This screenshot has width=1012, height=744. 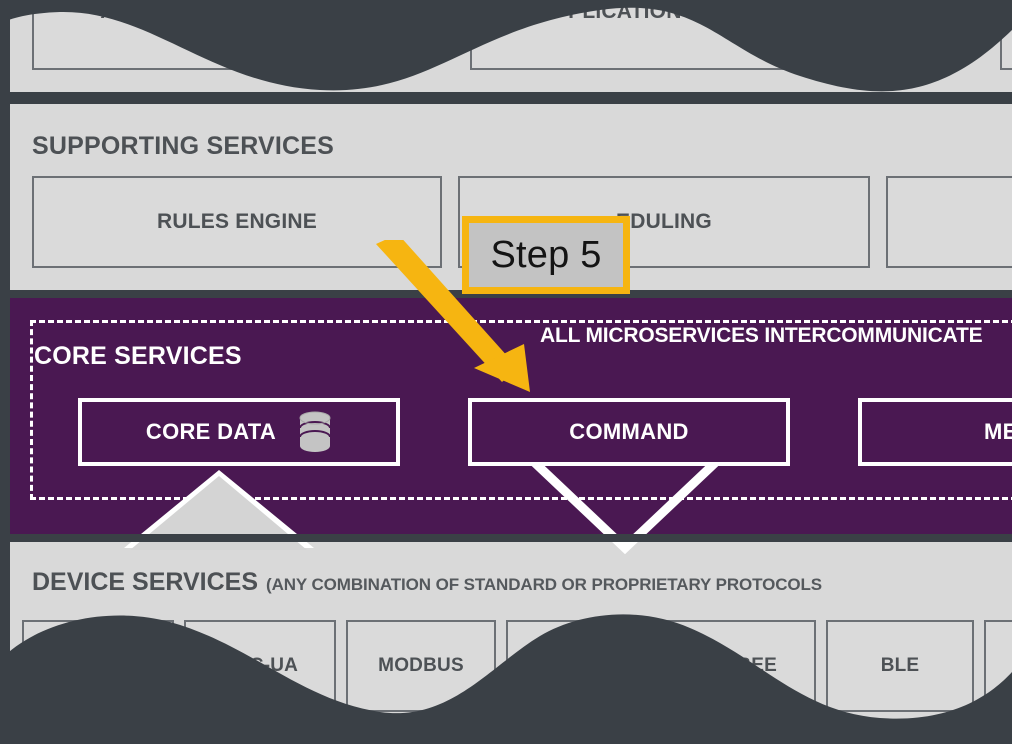 I want to click on device-protocol-box-zigbee-label: ZIGBEE, so click(x=741, y=665).